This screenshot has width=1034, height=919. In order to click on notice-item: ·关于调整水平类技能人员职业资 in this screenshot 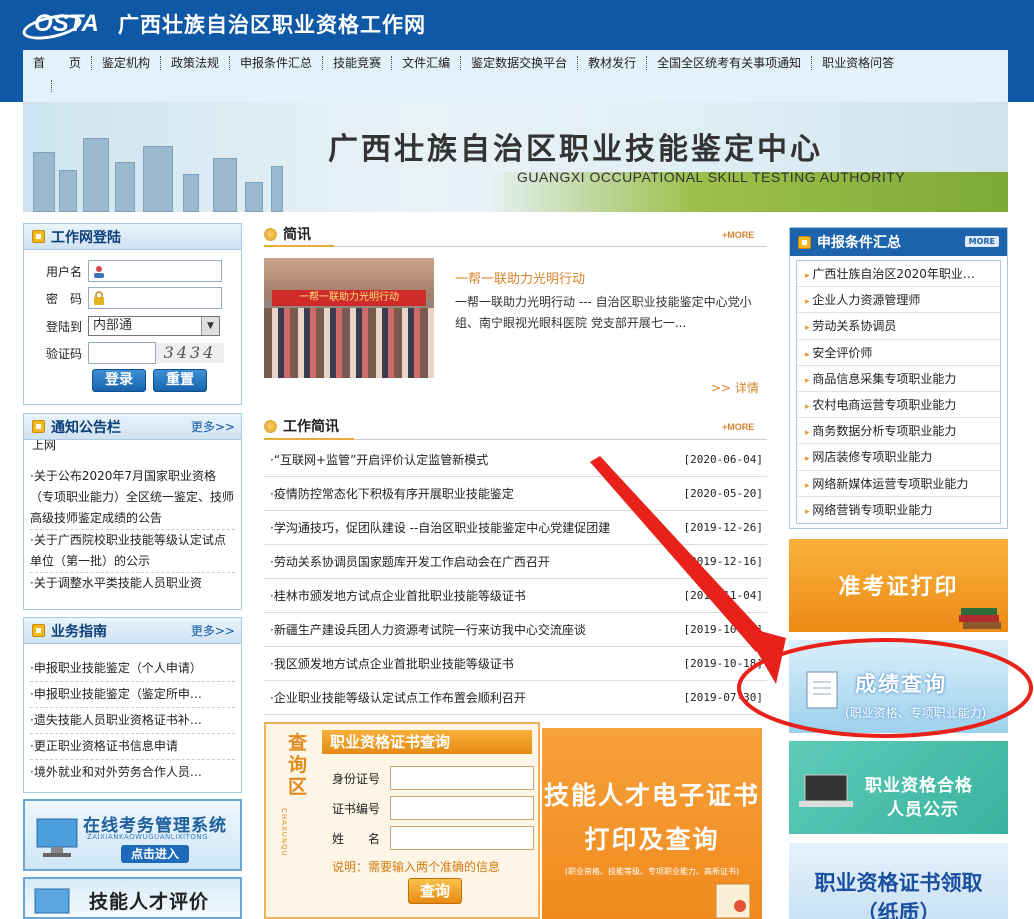, I will do `click(132, 583)`.